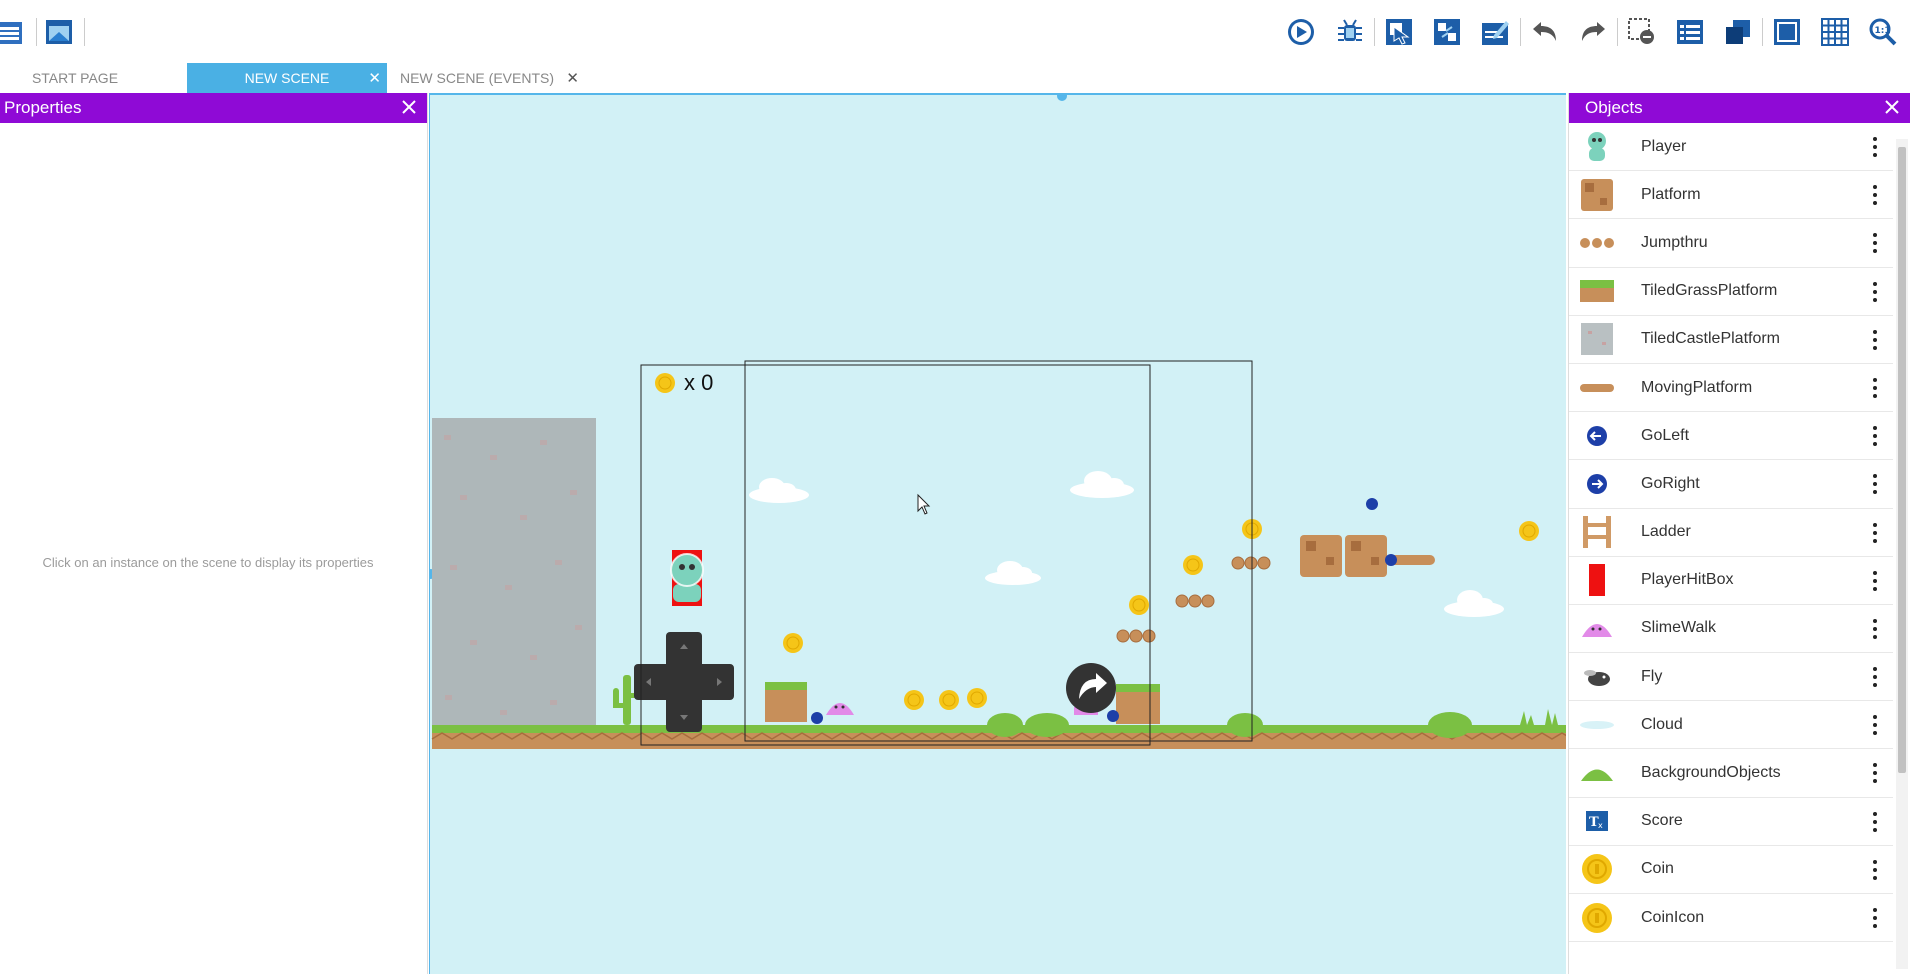 The height and width of the screenshot is (974, 1910). I want to click on go-right-icon, so click(1597, 484).